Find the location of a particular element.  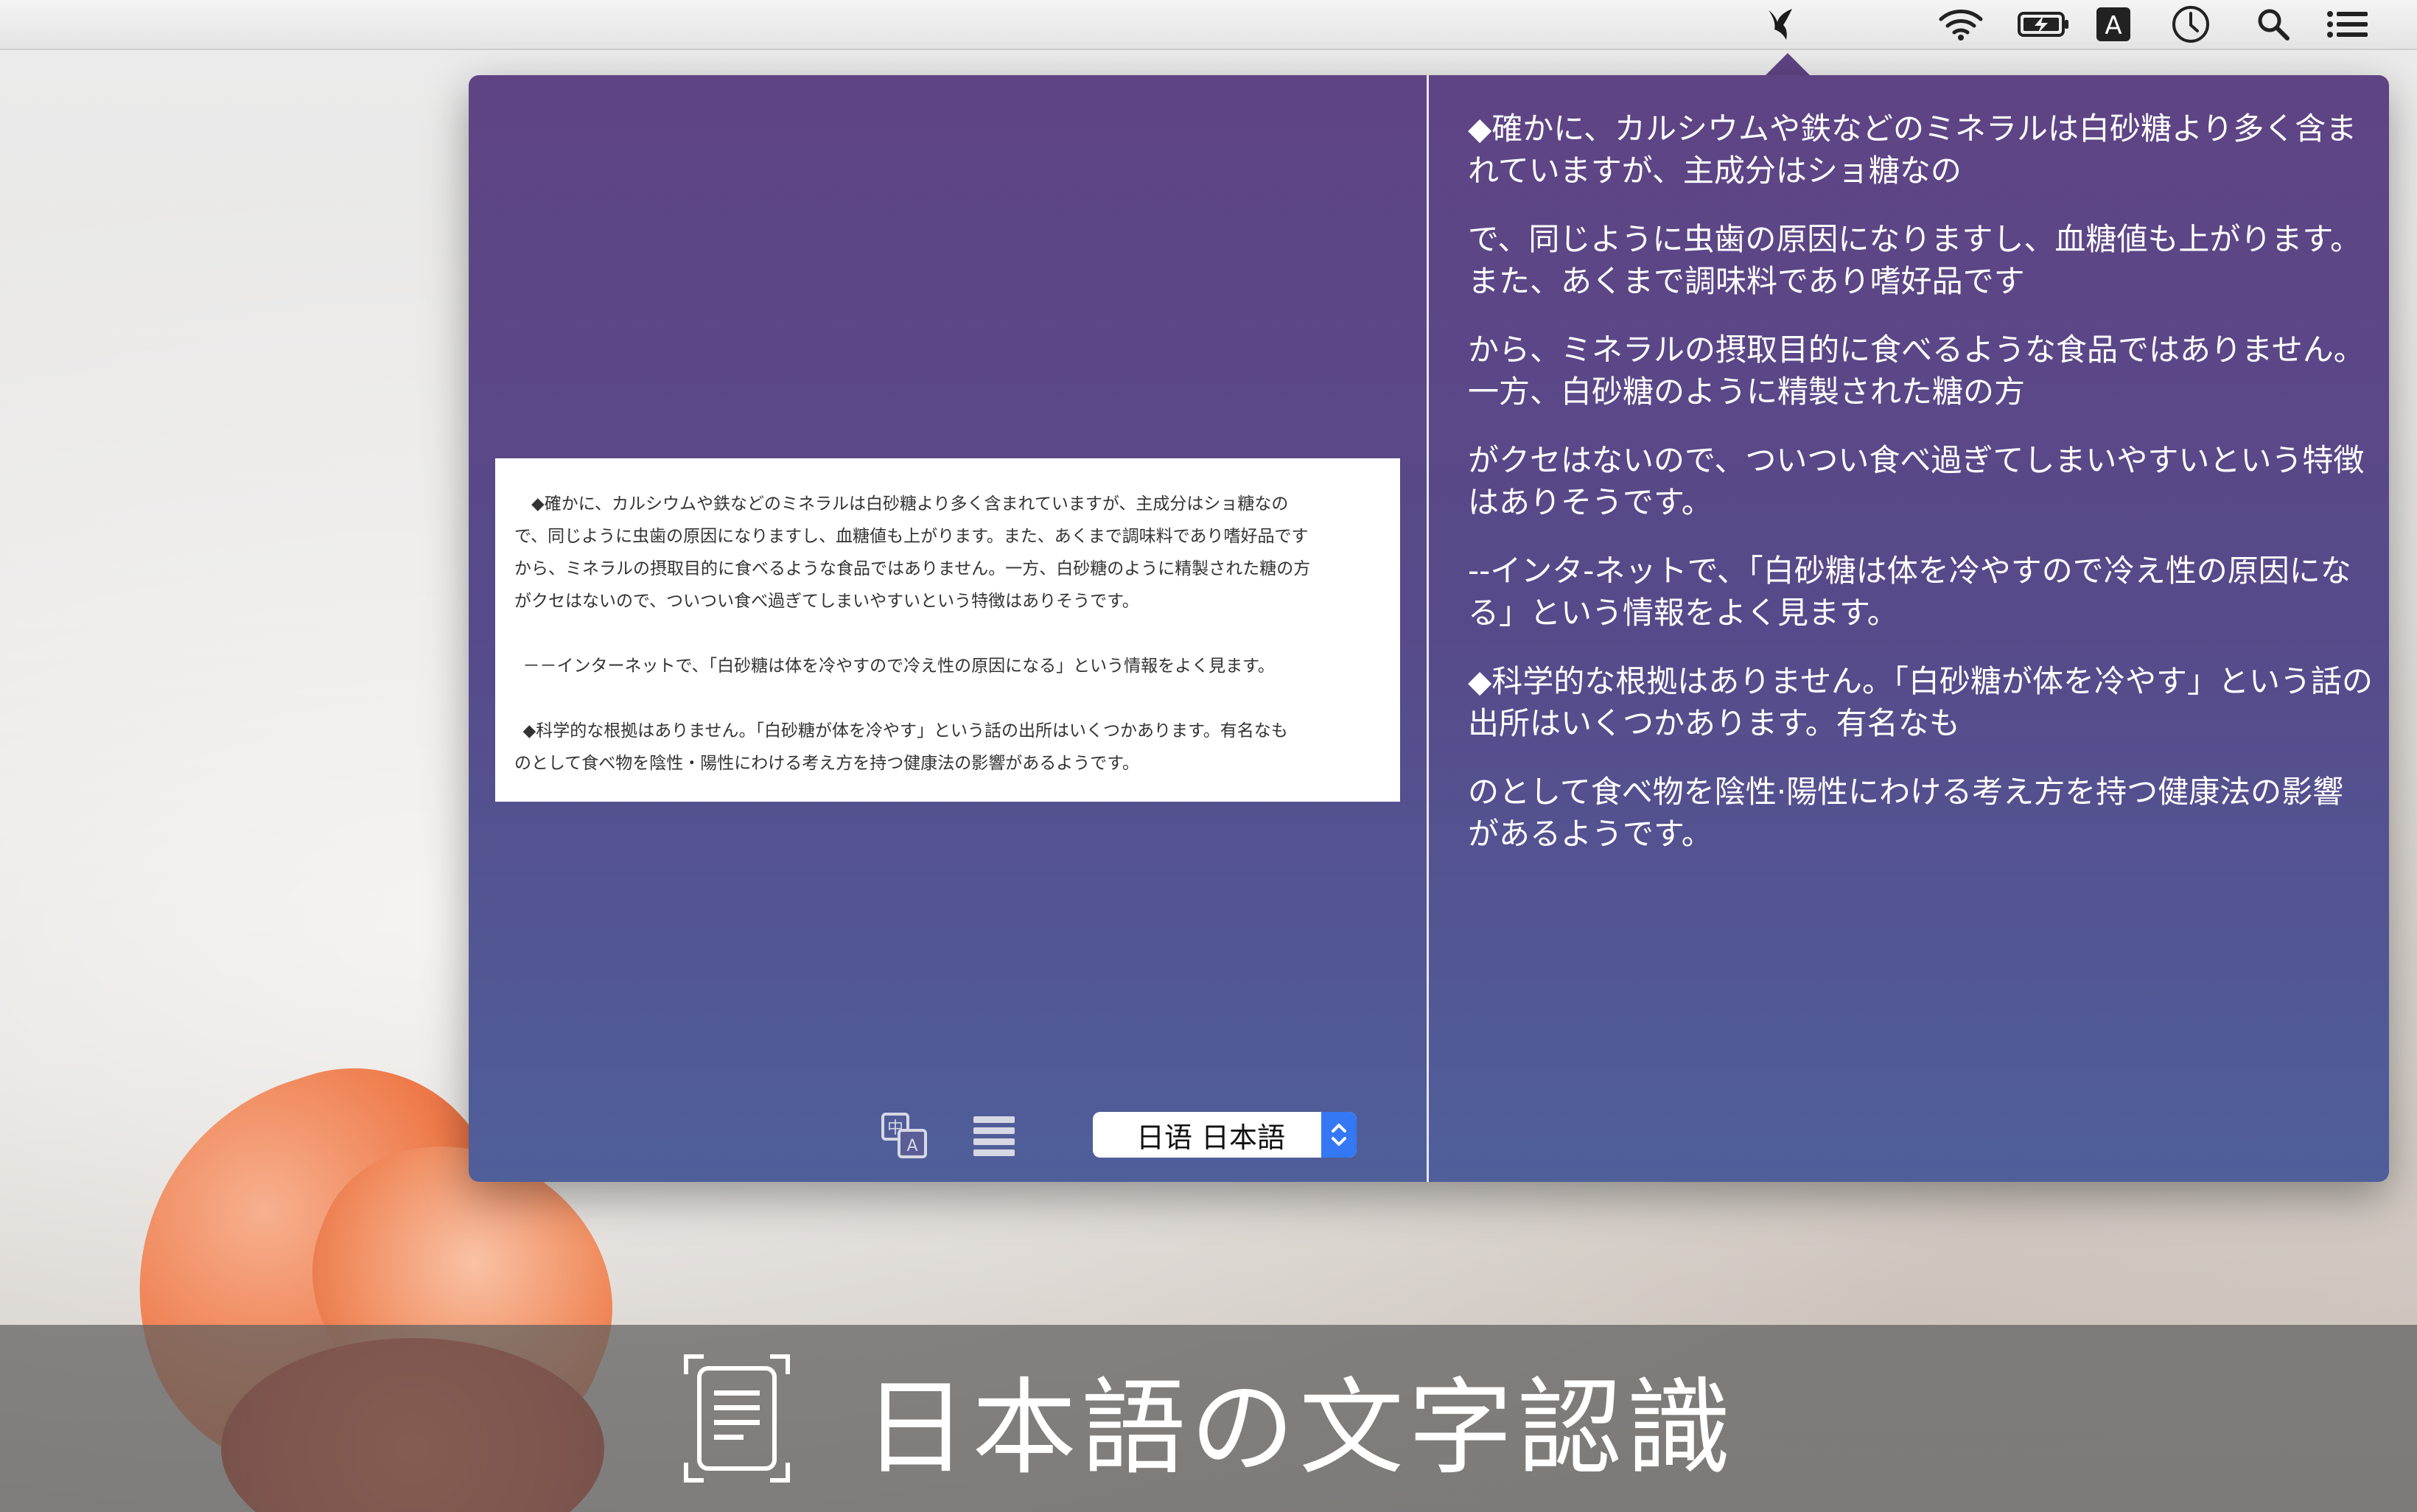

list-icon is located at coordinates (994, 1136).